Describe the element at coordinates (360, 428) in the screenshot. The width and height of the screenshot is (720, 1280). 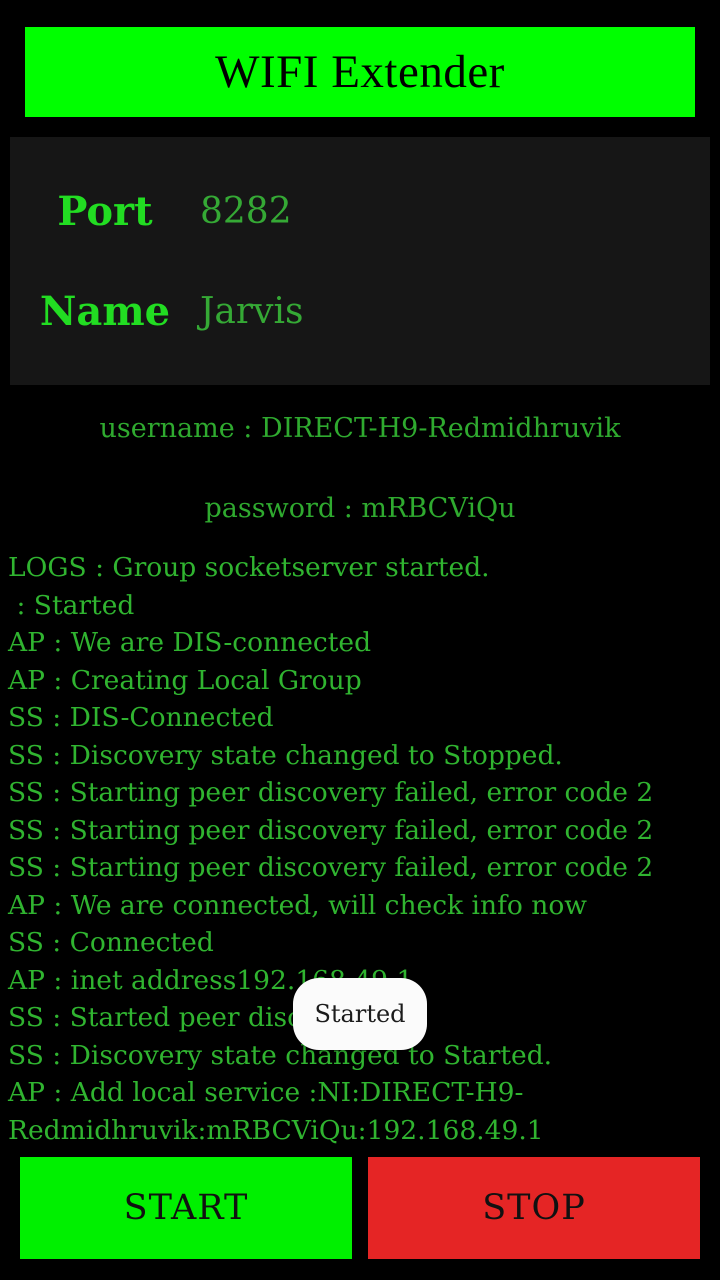
I see `username-text: username : DIRECT-H9-Redmidhruvik` at that location.